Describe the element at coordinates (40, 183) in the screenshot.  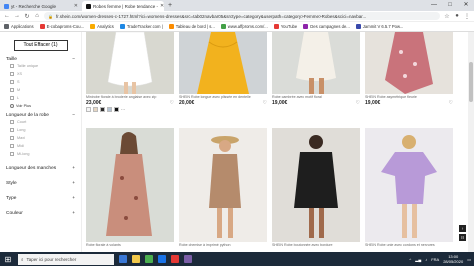
I see `filter-section-style: Style +` at that location.